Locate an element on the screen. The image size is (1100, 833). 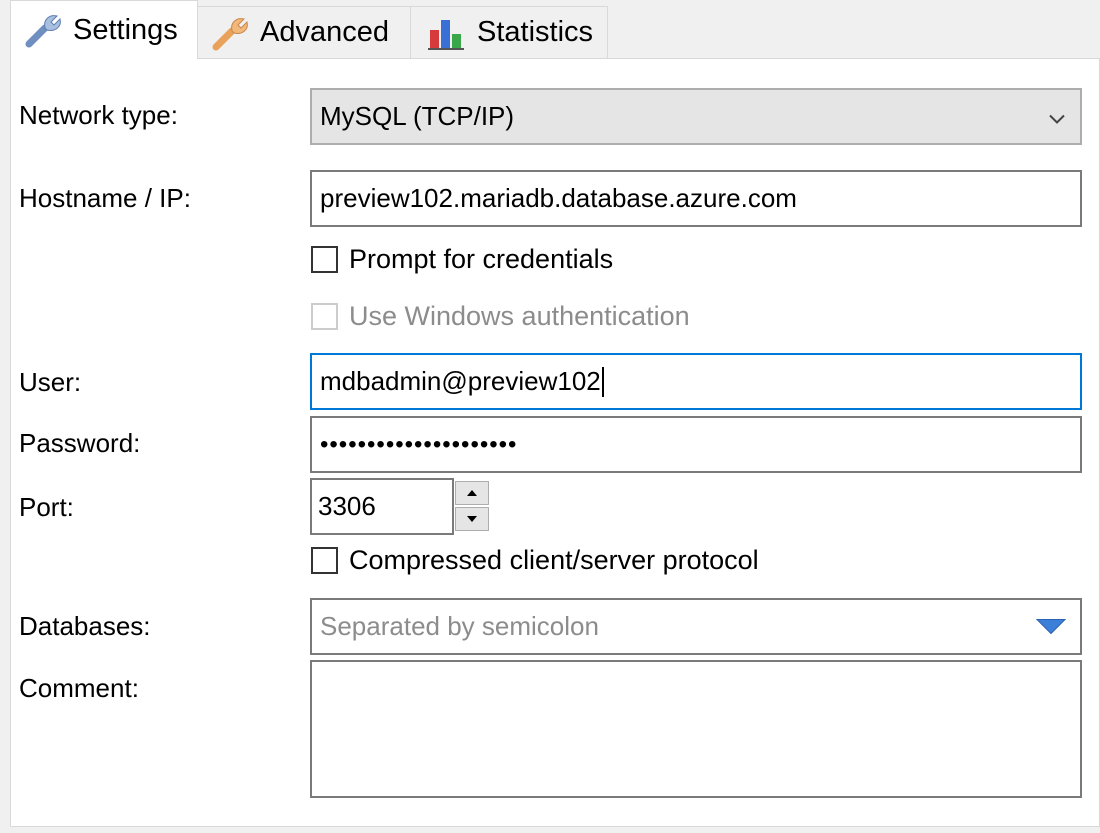
port-label: Port: is located at coordinates (46, 507).